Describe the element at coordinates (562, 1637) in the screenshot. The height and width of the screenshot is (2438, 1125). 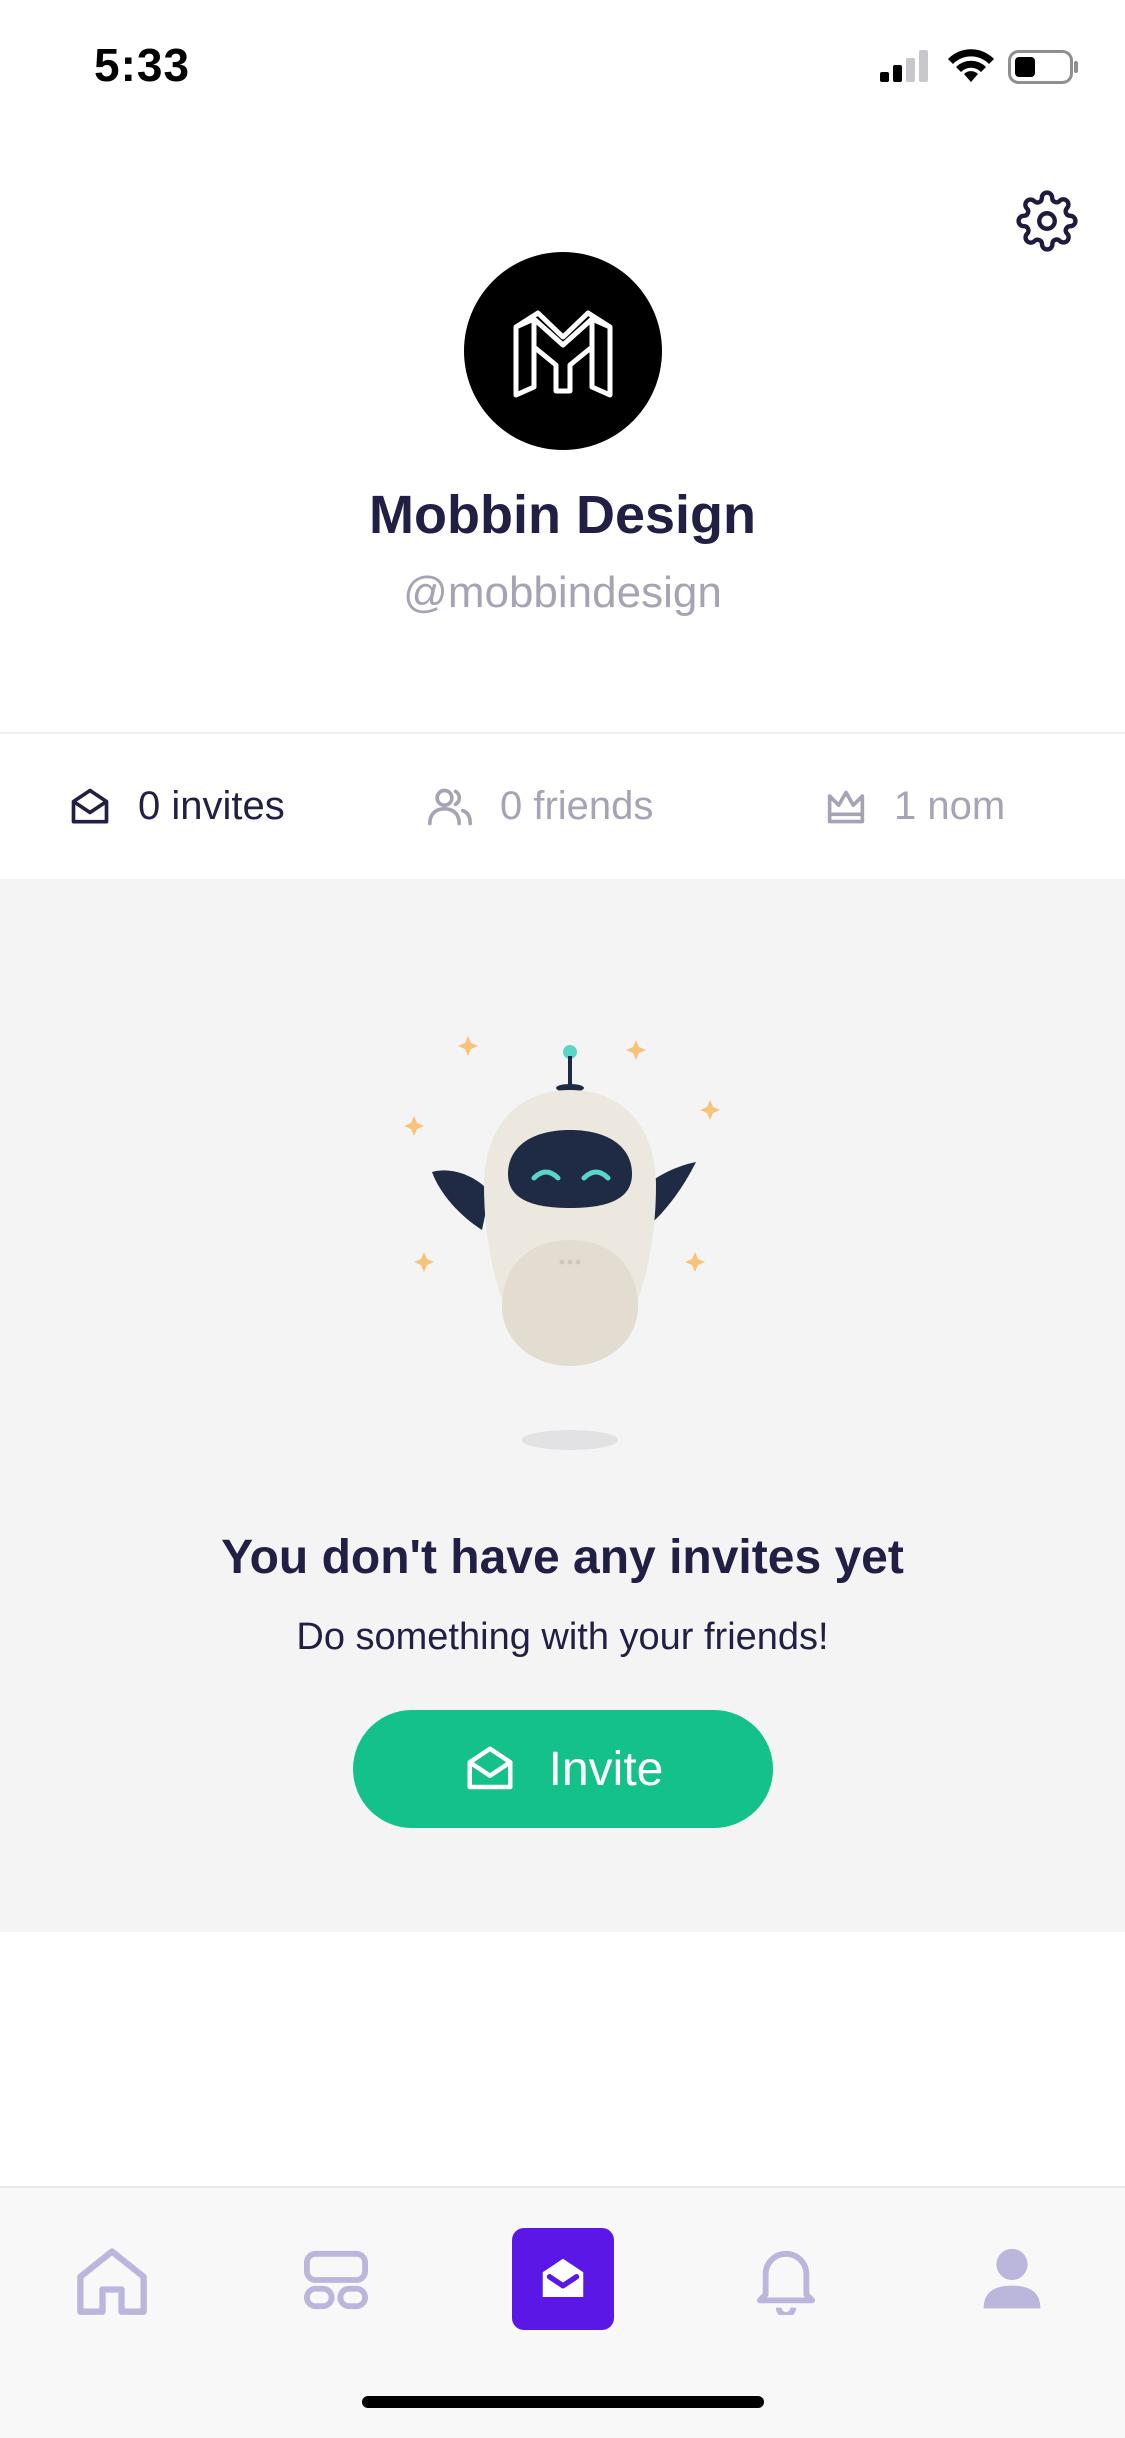
I see `empty-state-subtitle: Do something with your friends!` at that location.